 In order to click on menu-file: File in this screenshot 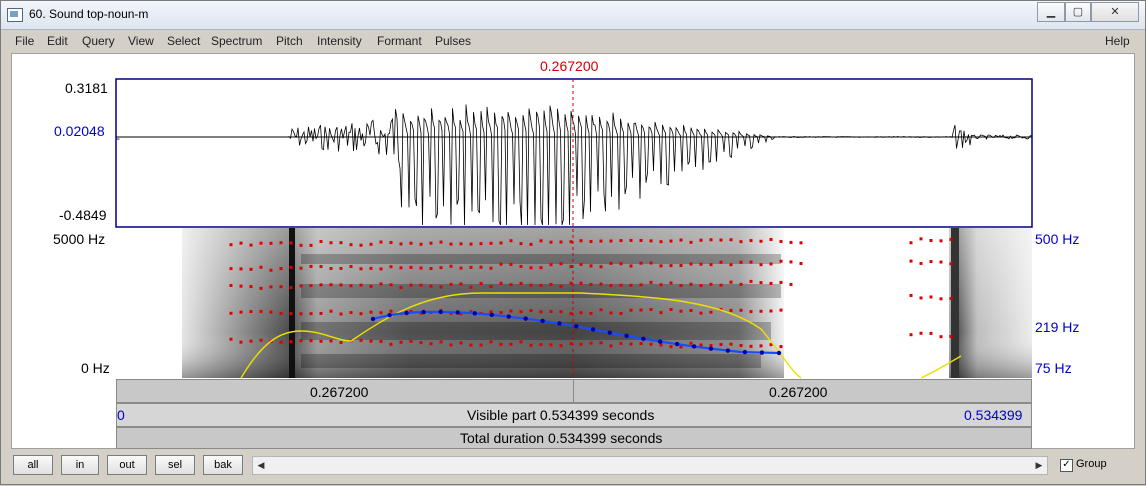, I will do `click(24, 41)`.